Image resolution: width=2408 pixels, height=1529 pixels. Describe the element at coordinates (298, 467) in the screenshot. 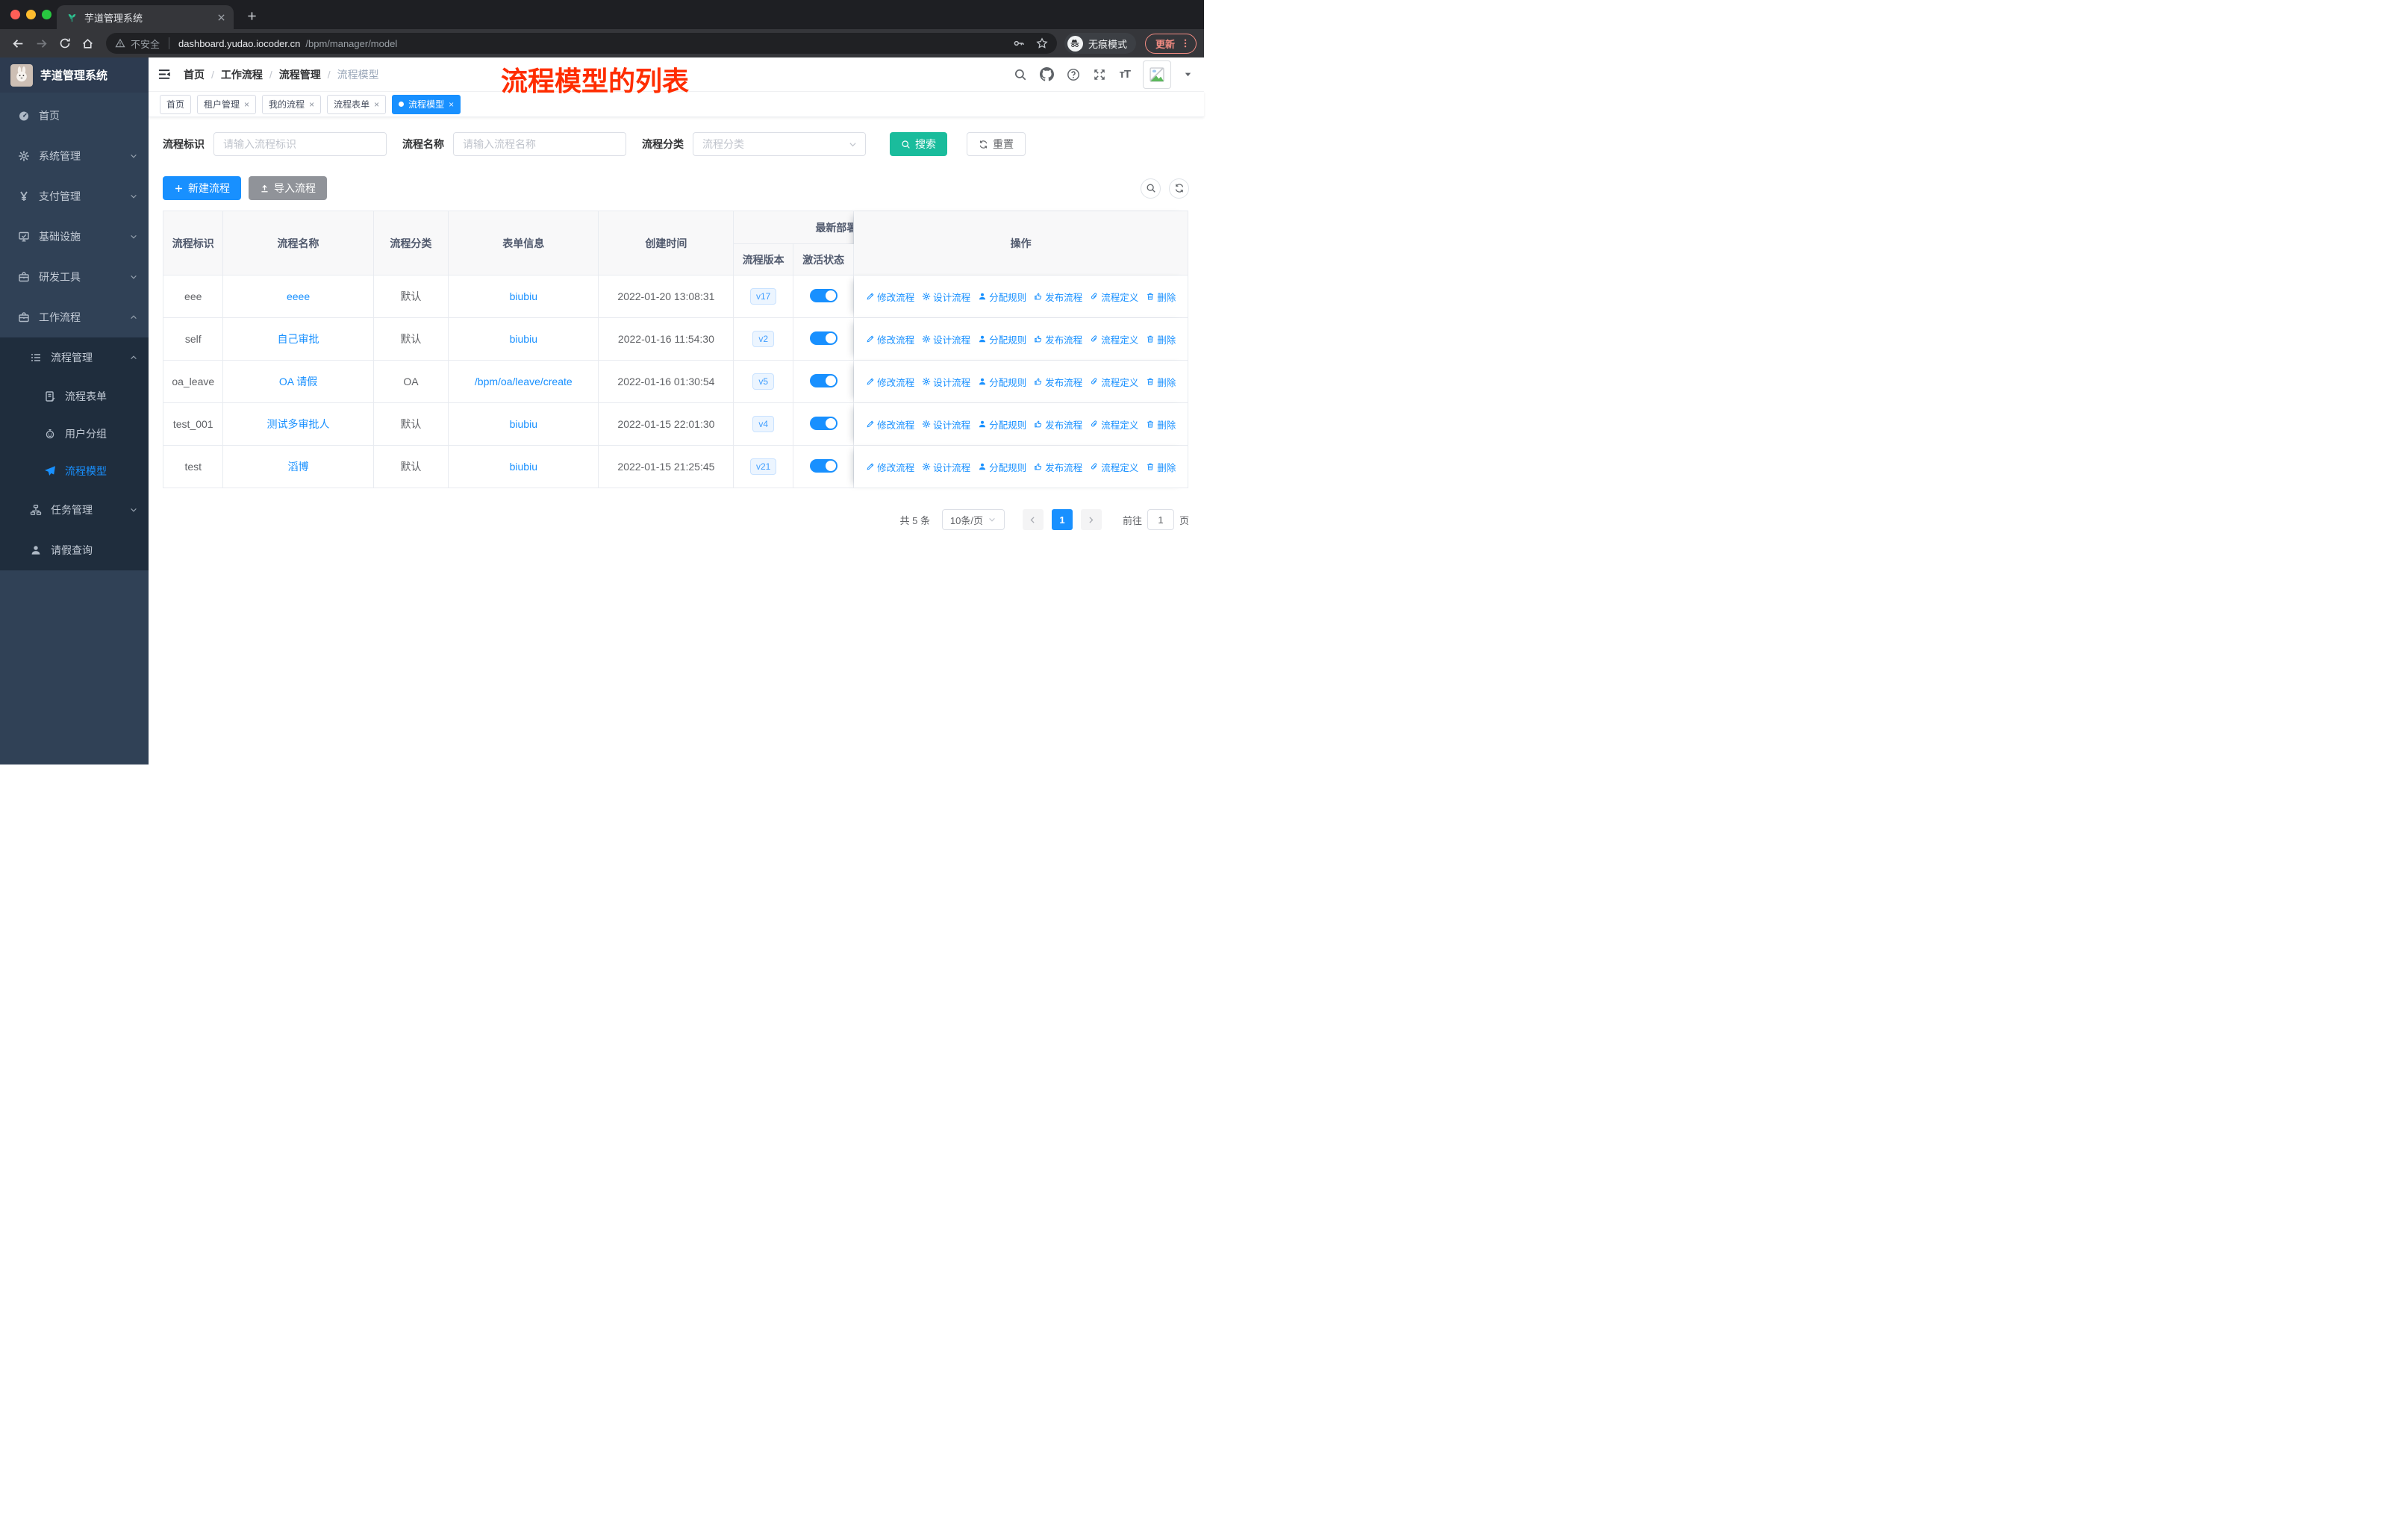

I see `model-name-link: 滔博` at that location.